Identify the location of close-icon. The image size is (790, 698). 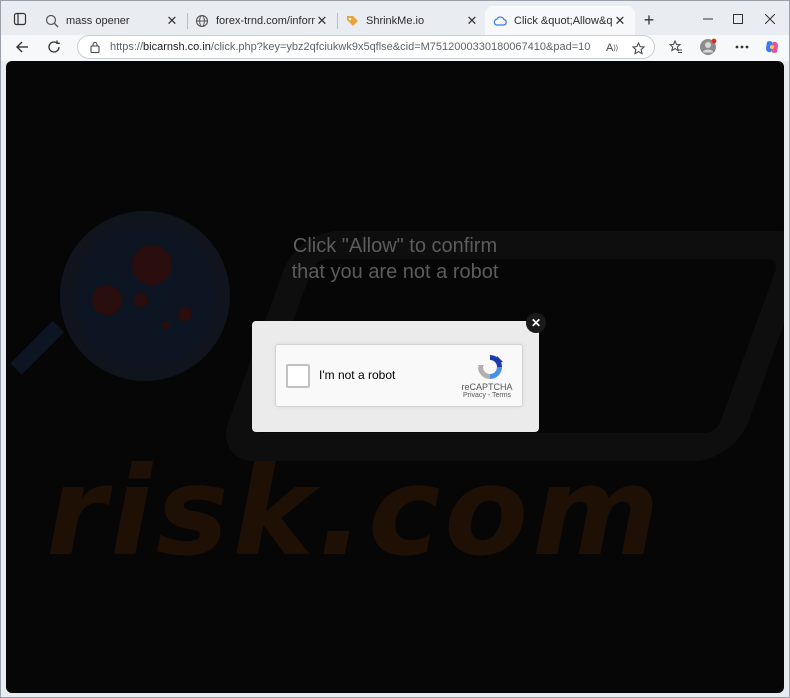
(770, 19).